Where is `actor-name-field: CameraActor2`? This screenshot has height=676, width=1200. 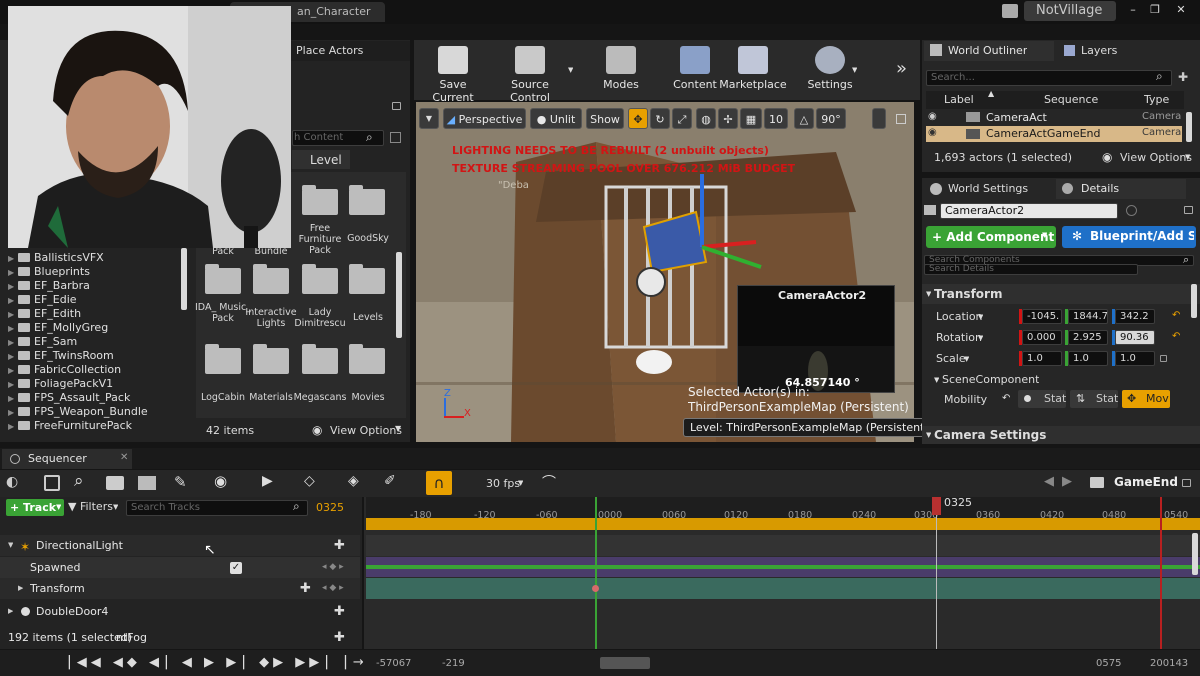
actor-name-field: CameraActor2 is located at coordinates (1029, 211).